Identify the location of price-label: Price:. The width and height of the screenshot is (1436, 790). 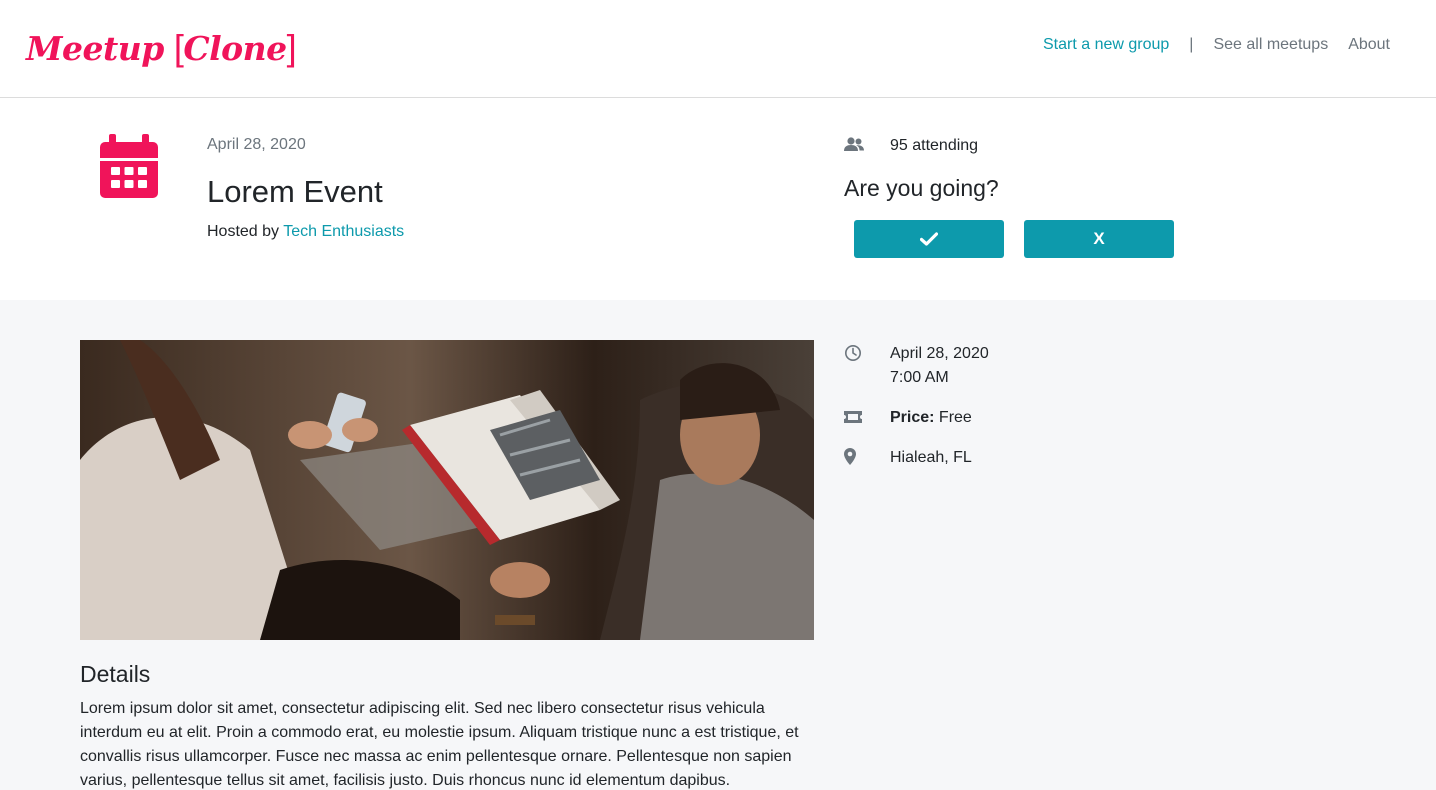
(912, 417).